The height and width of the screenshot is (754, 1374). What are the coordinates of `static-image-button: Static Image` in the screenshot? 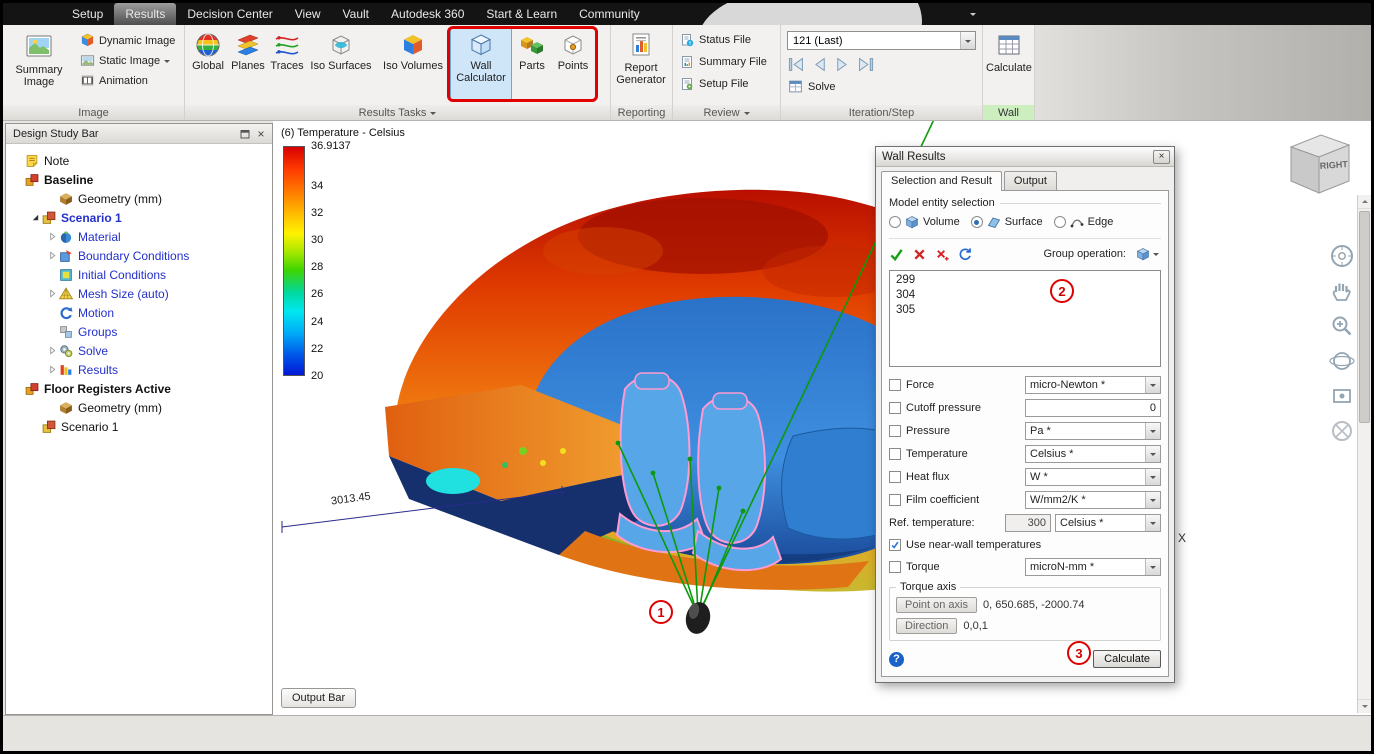 It's located at (127, 60).